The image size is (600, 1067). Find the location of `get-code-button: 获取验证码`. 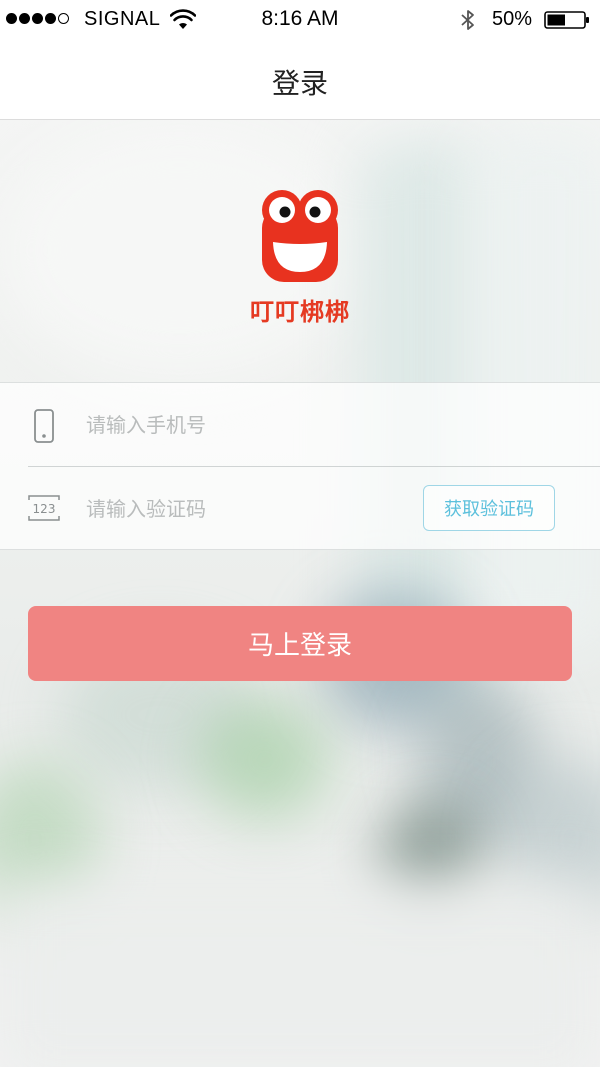

get-code-button: 获取验证码 is located at coordinates (489, 508).